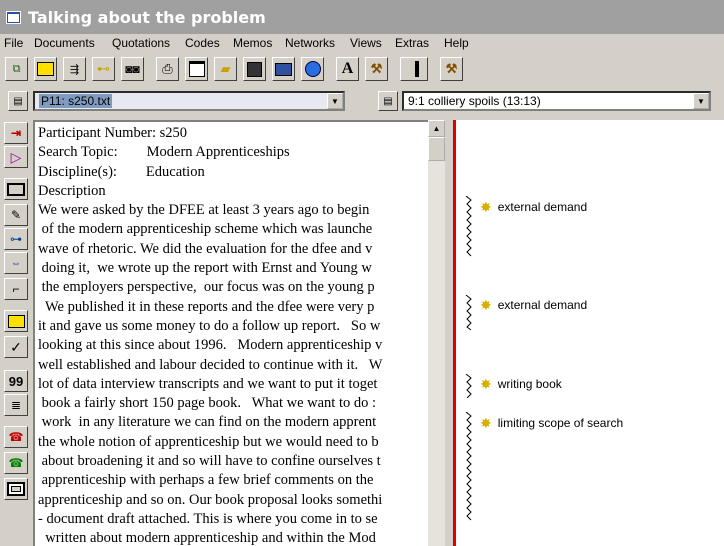  I want to click on menu-quotations: Quotations, so click(141, 43).